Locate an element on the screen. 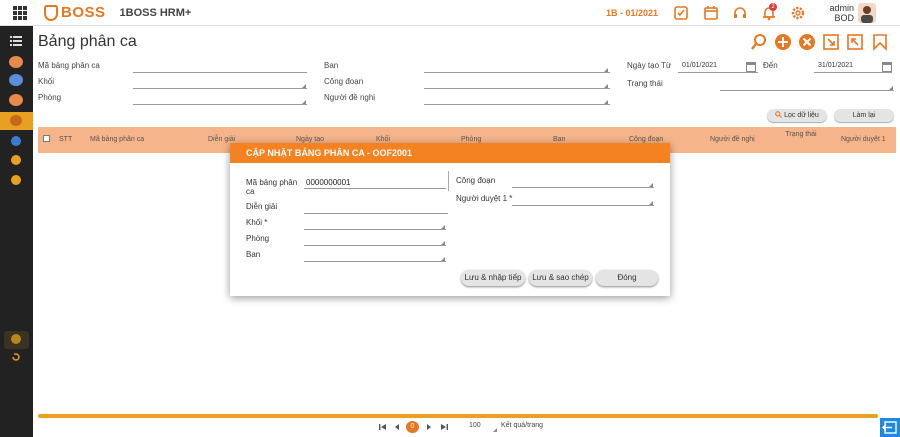 This screenshot has width=900, height=437. filter-department-select is located at coordinates (517, 72).